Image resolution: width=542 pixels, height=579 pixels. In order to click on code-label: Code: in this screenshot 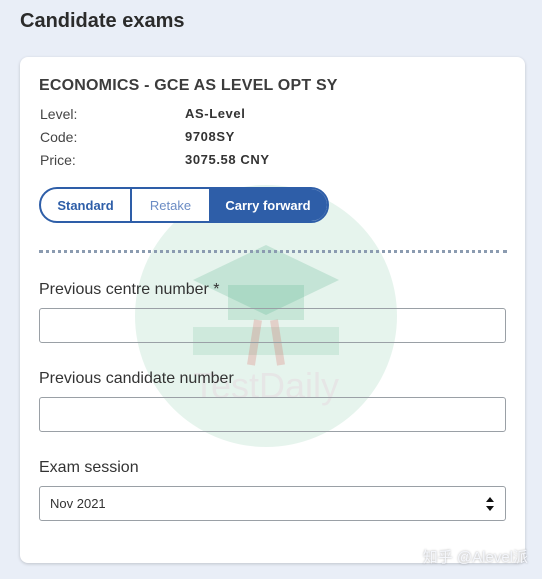, I will do `click(59, 137)`.